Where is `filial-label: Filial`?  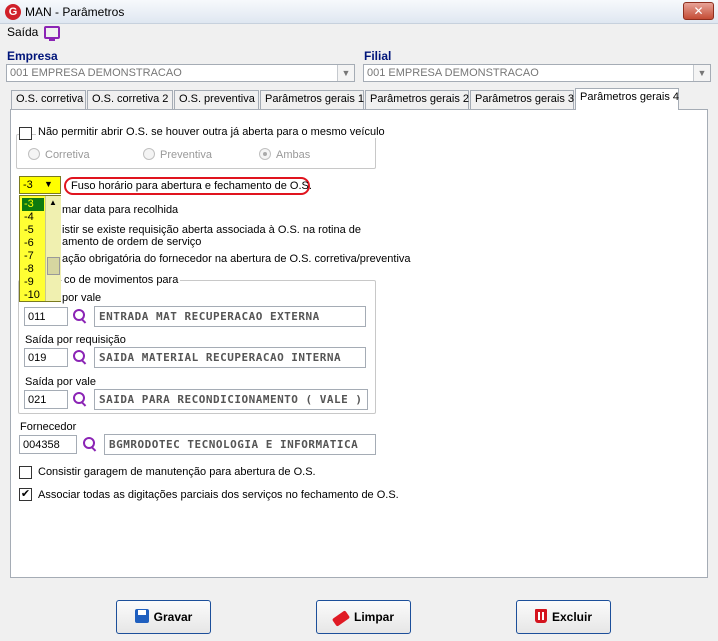
filial-label: Filial is located at coordinates (378, 56).